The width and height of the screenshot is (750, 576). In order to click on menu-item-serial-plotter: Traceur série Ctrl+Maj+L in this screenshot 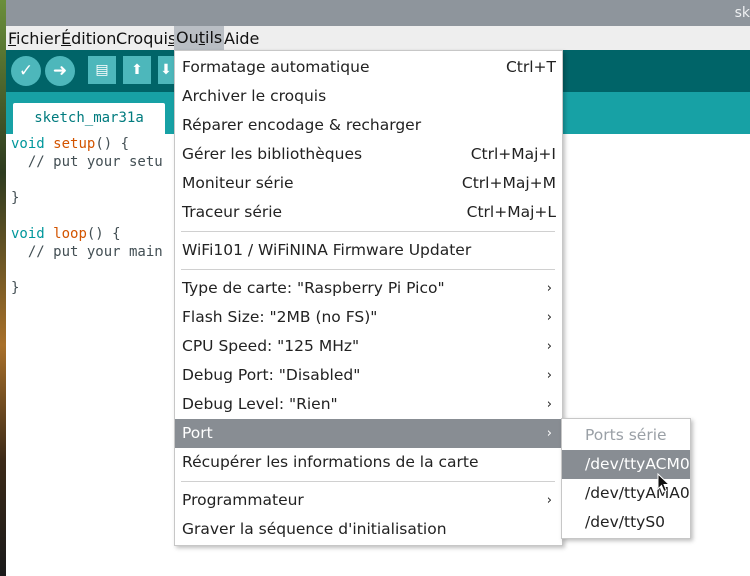, I will do `click(368, 212)`.